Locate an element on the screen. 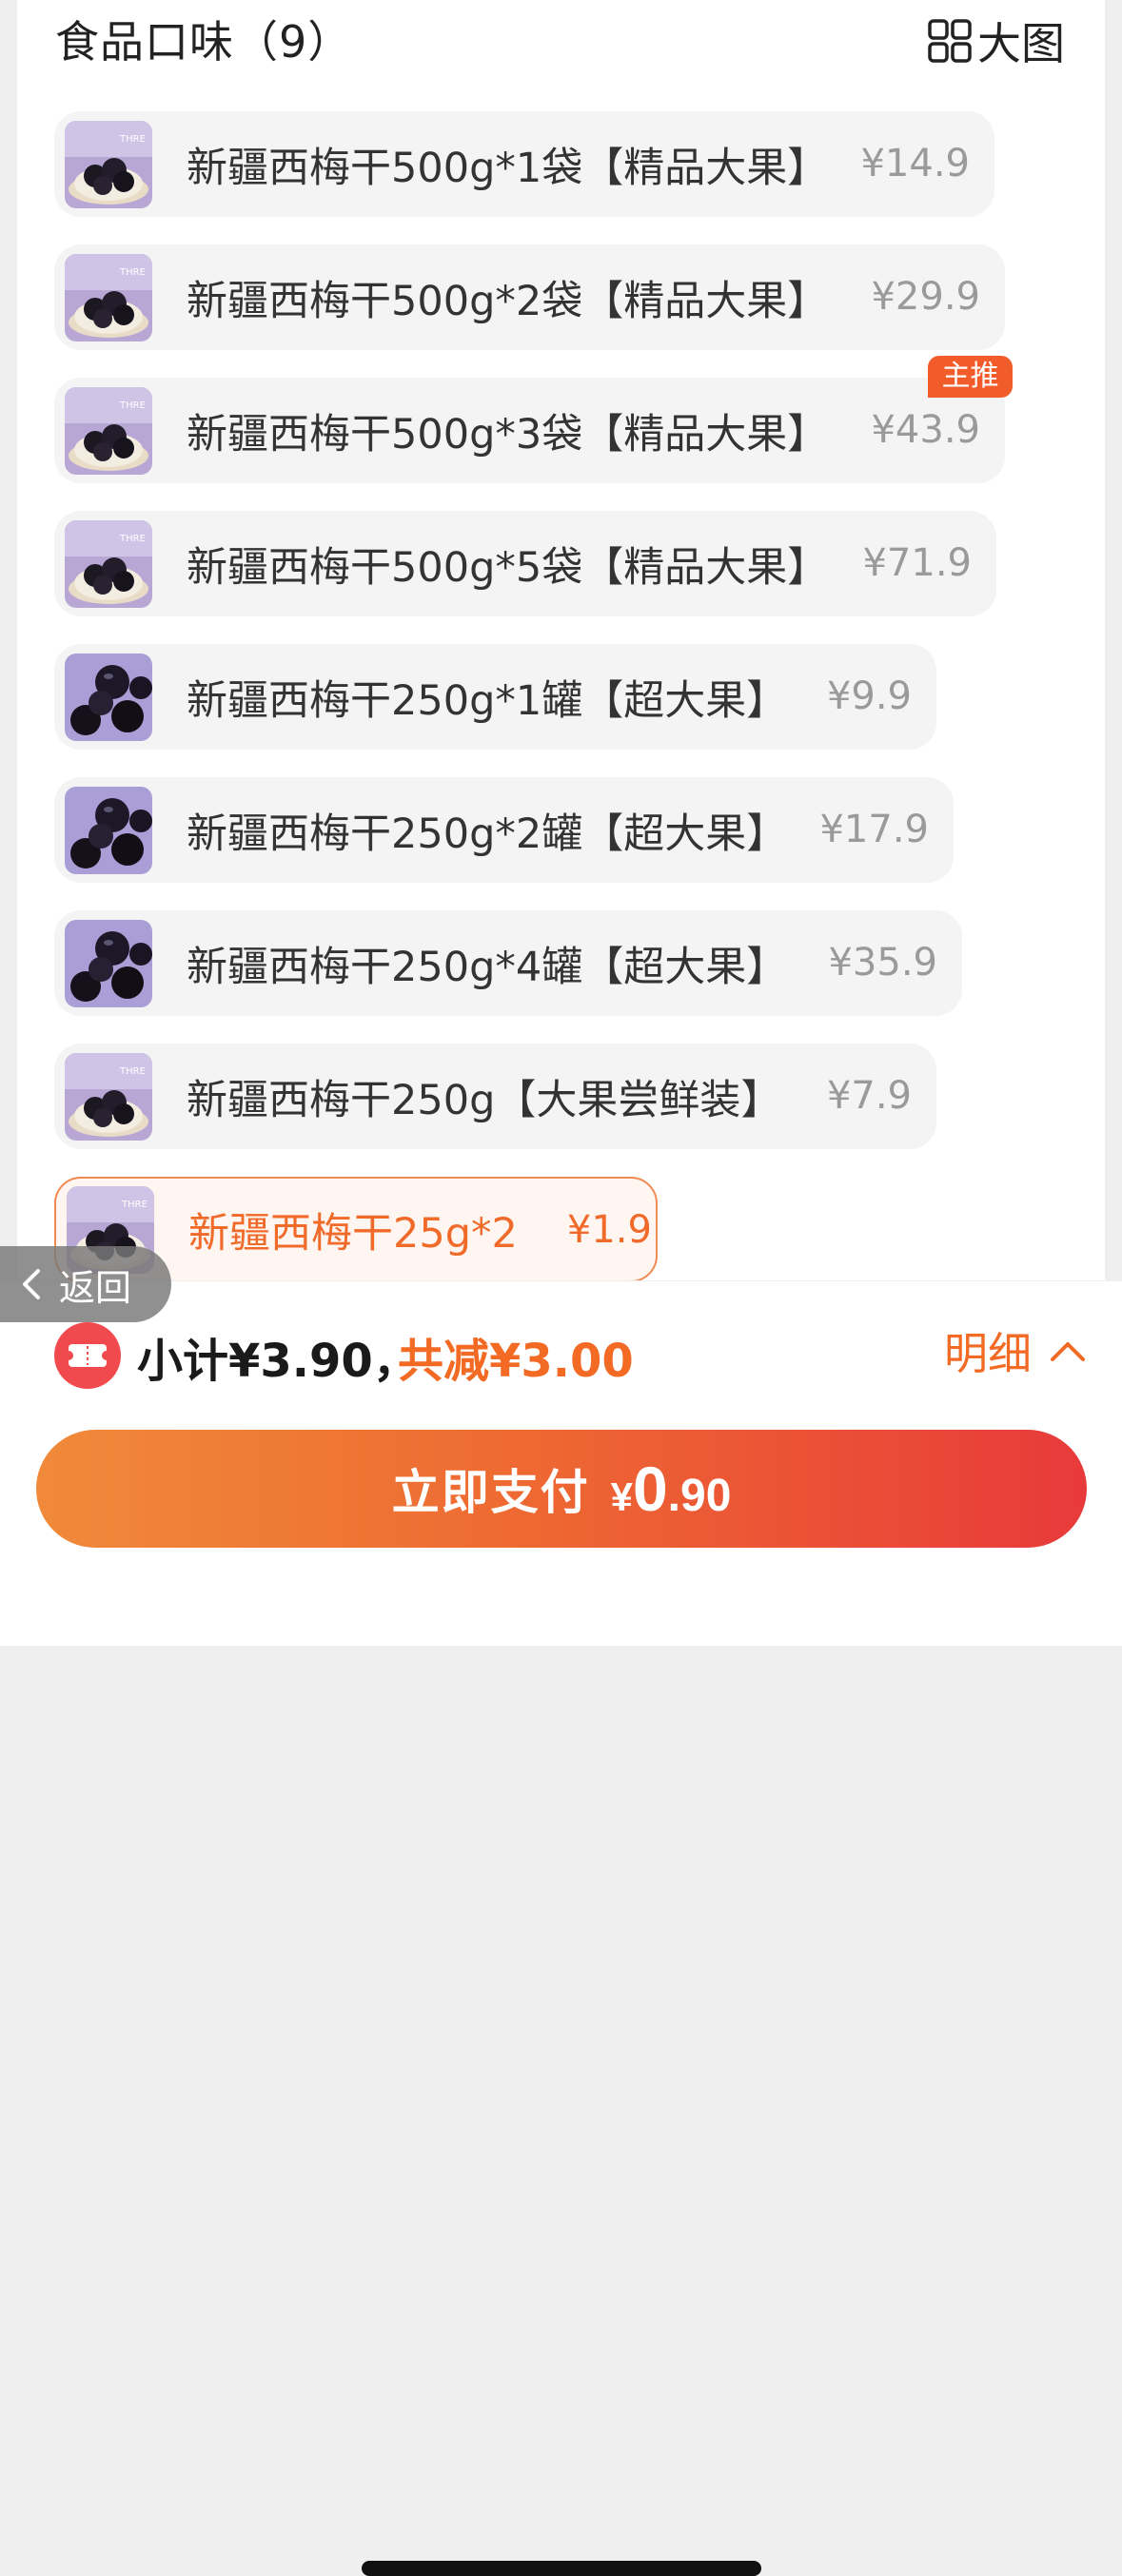 This screenshot has height=2576, width=1122. option-name: 新疆西梅干500g*1袋【精品大果】 is located at coordinates (508, 168).